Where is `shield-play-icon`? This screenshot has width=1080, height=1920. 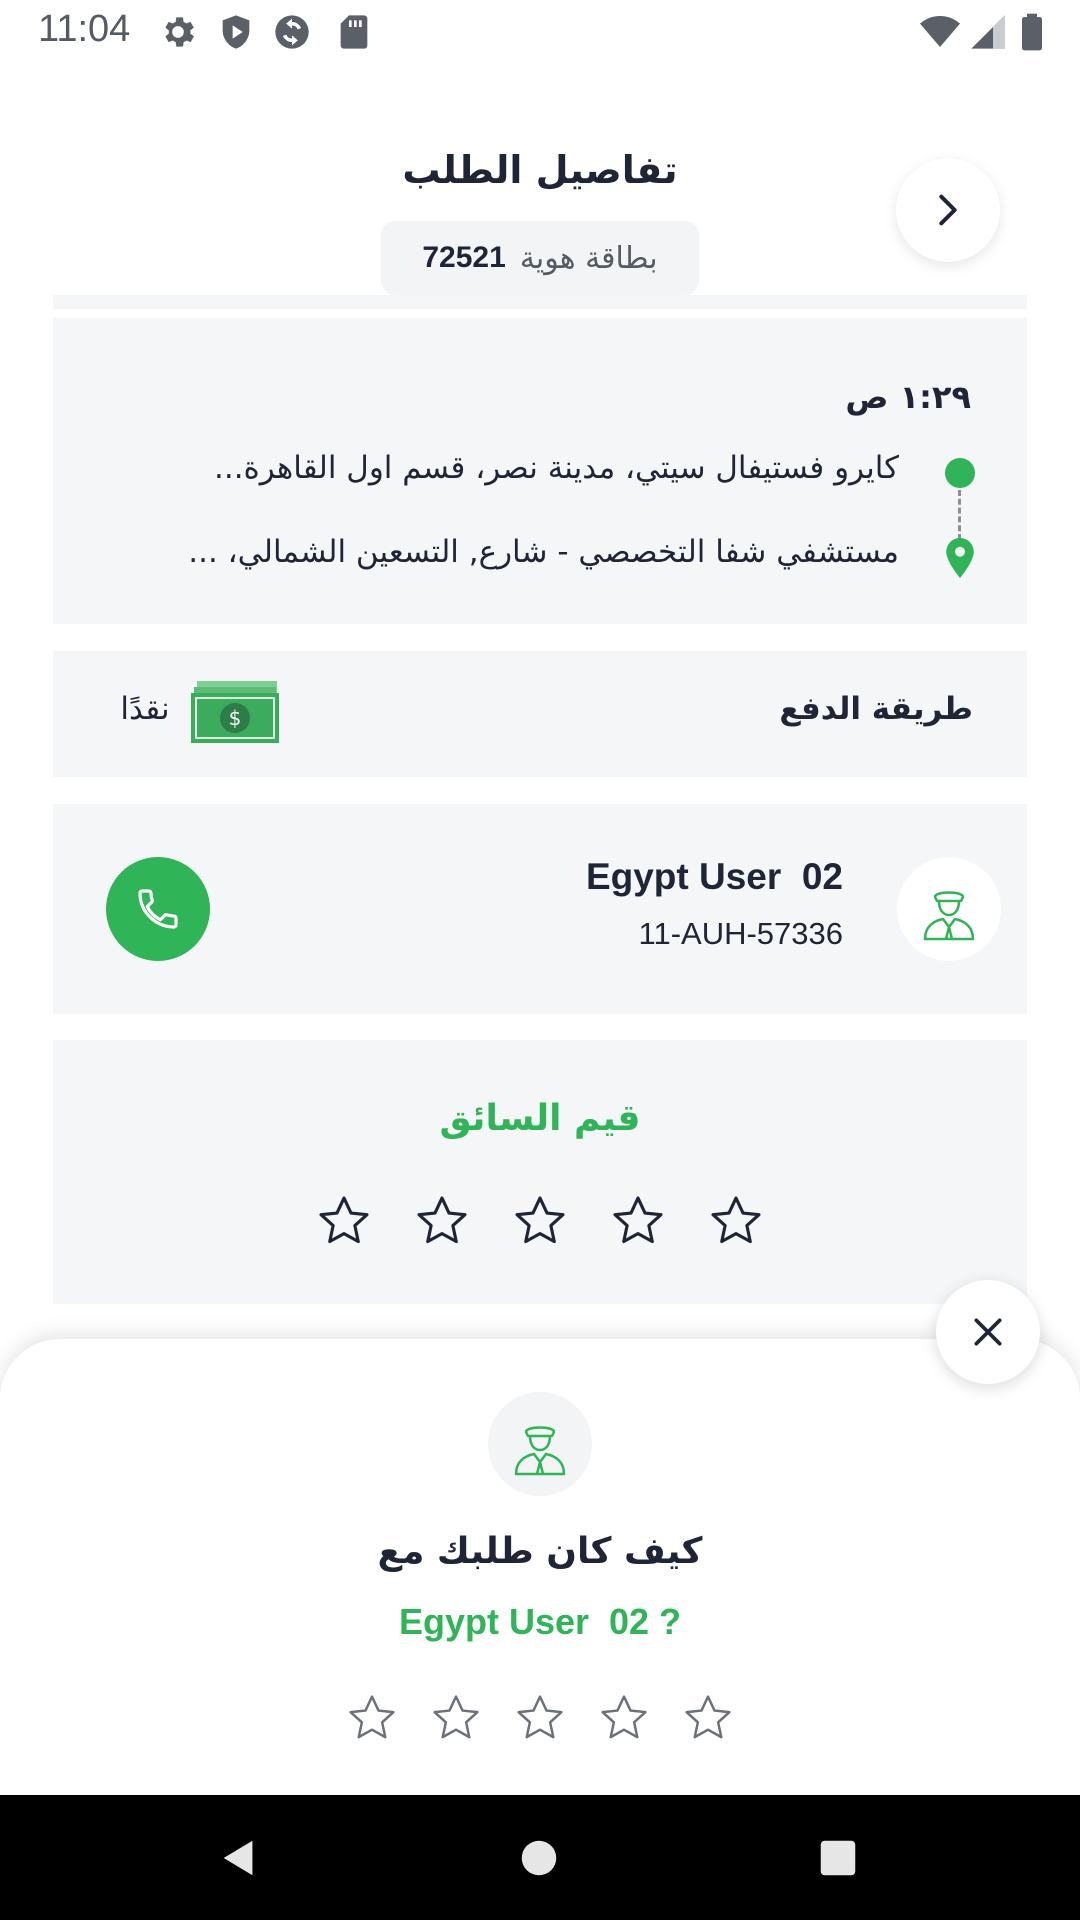 shield-play-icon is located at coordinates (236, 32).